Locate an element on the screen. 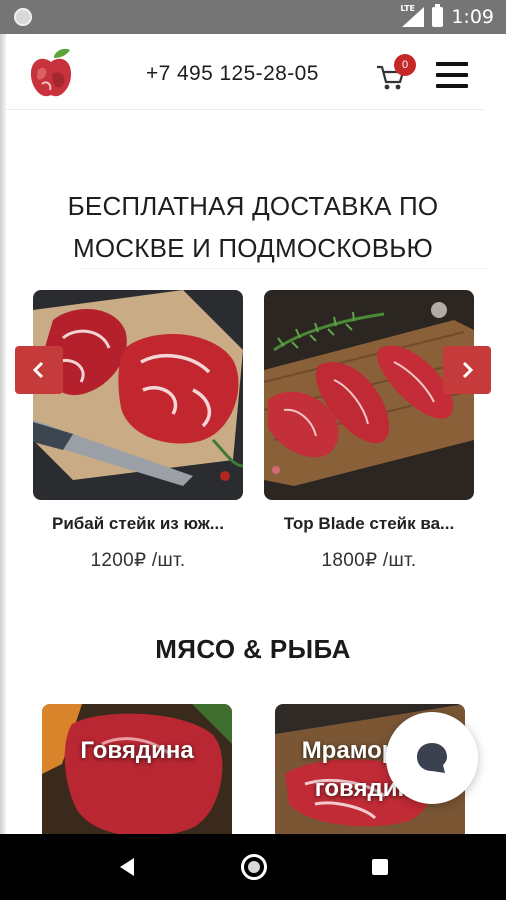  signal-icon: LTE is located at coordinates (412, 15).